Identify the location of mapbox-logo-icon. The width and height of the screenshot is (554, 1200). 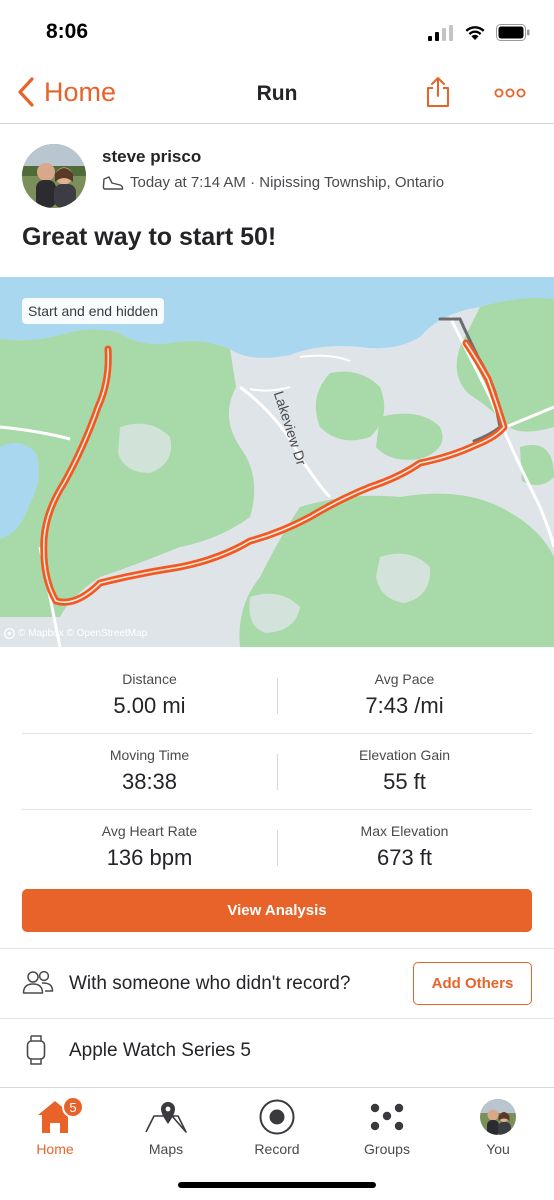
(9, 633).